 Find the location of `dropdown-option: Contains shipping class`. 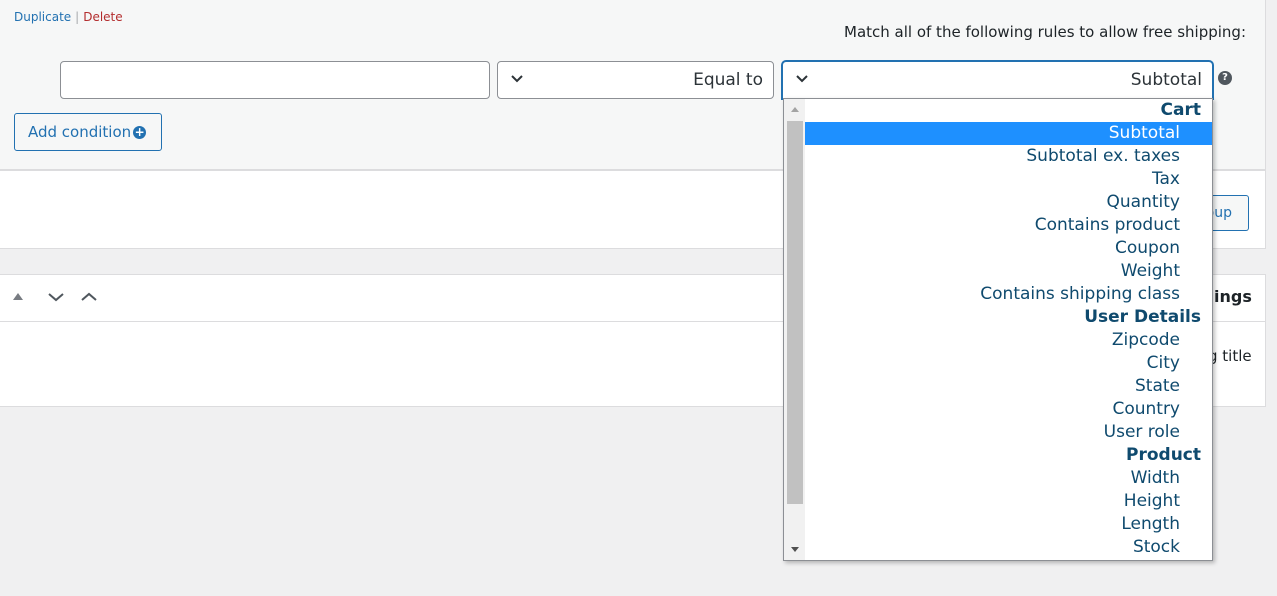

dropdown-option: Contains shipping class is located at coordinates (1008, 294).